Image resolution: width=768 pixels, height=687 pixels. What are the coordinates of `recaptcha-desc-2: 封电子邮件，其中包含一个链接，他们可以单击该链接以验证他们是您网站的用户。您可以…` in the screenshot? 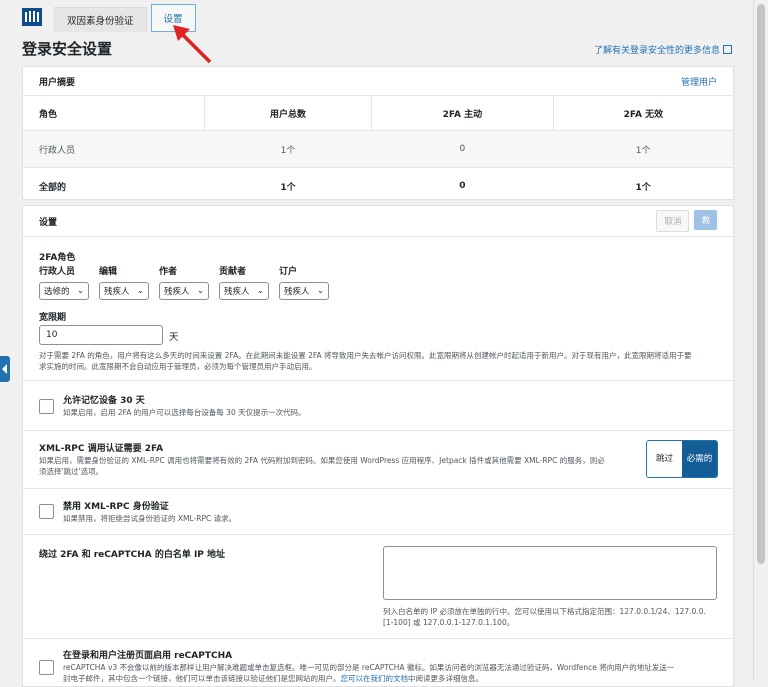 It's located at (273, 678).